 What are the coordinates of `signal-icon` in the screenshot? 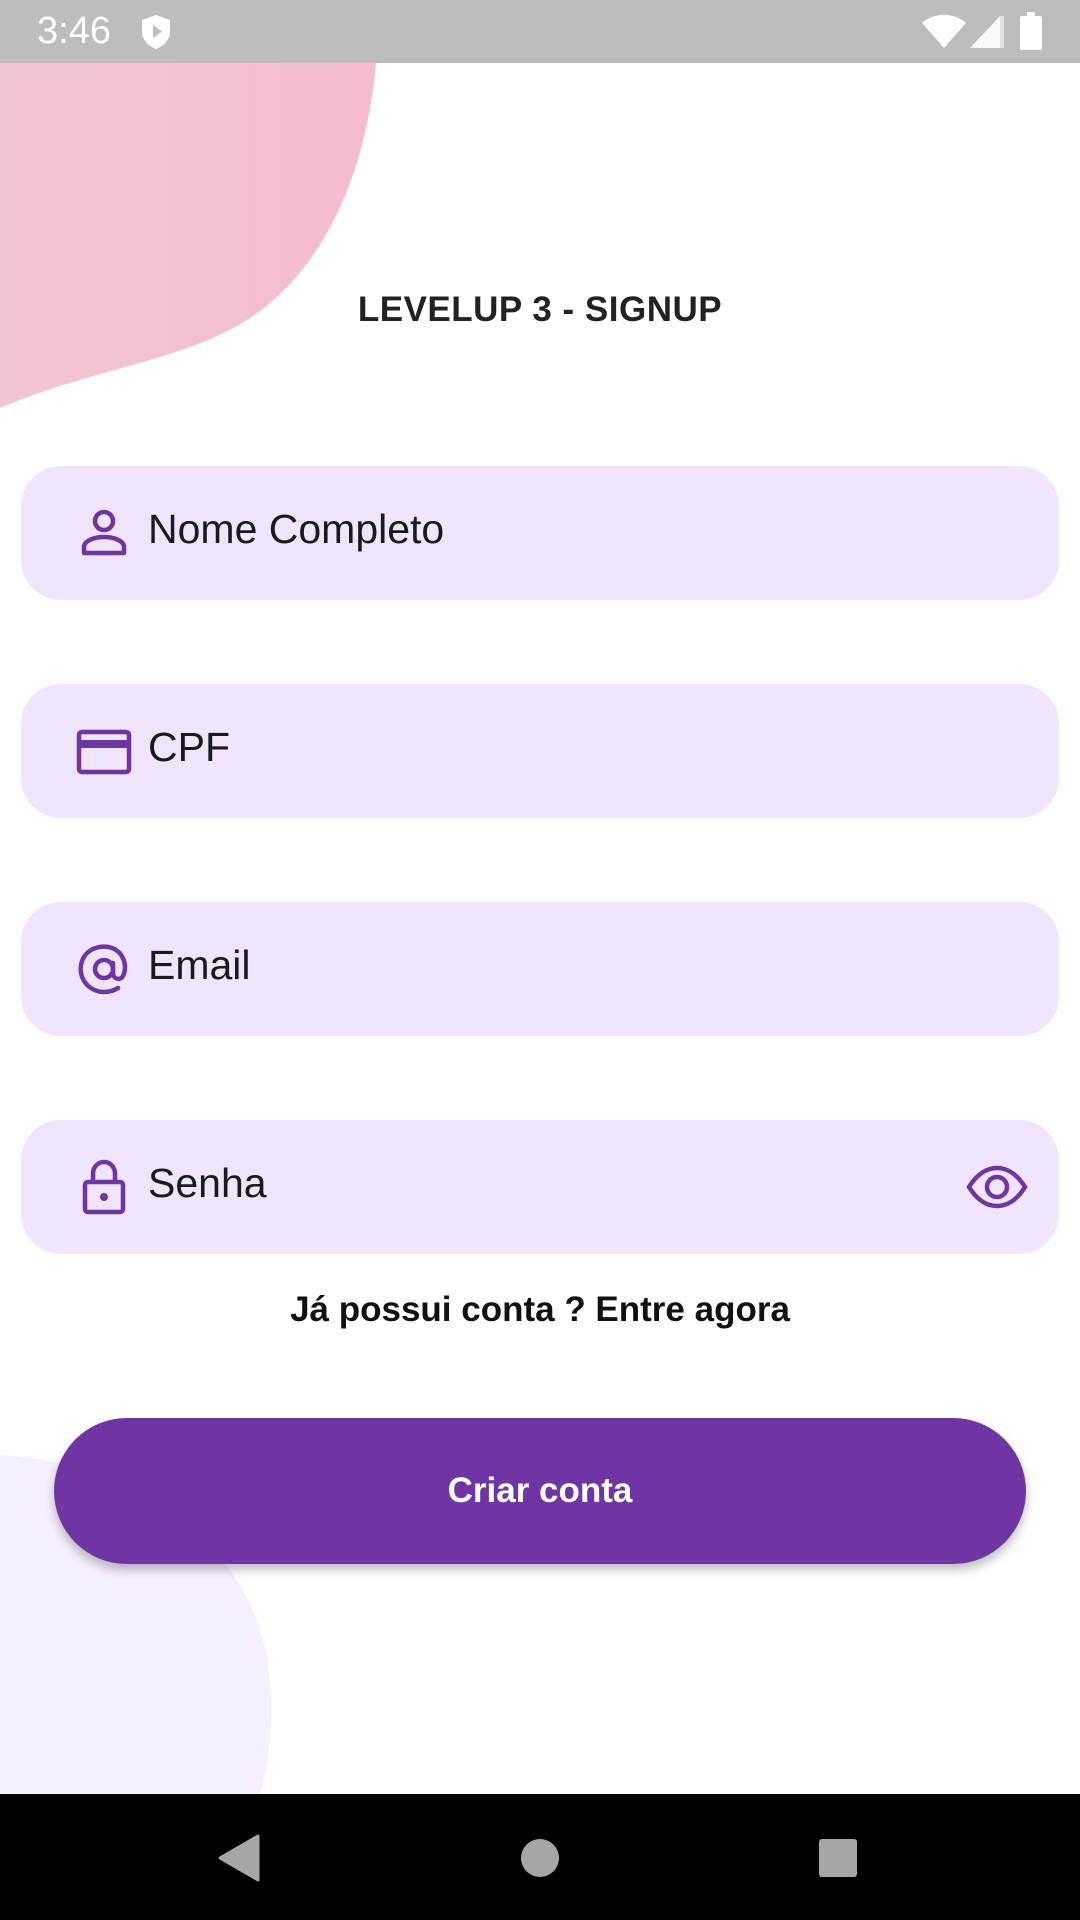 It's located at (987, 32).